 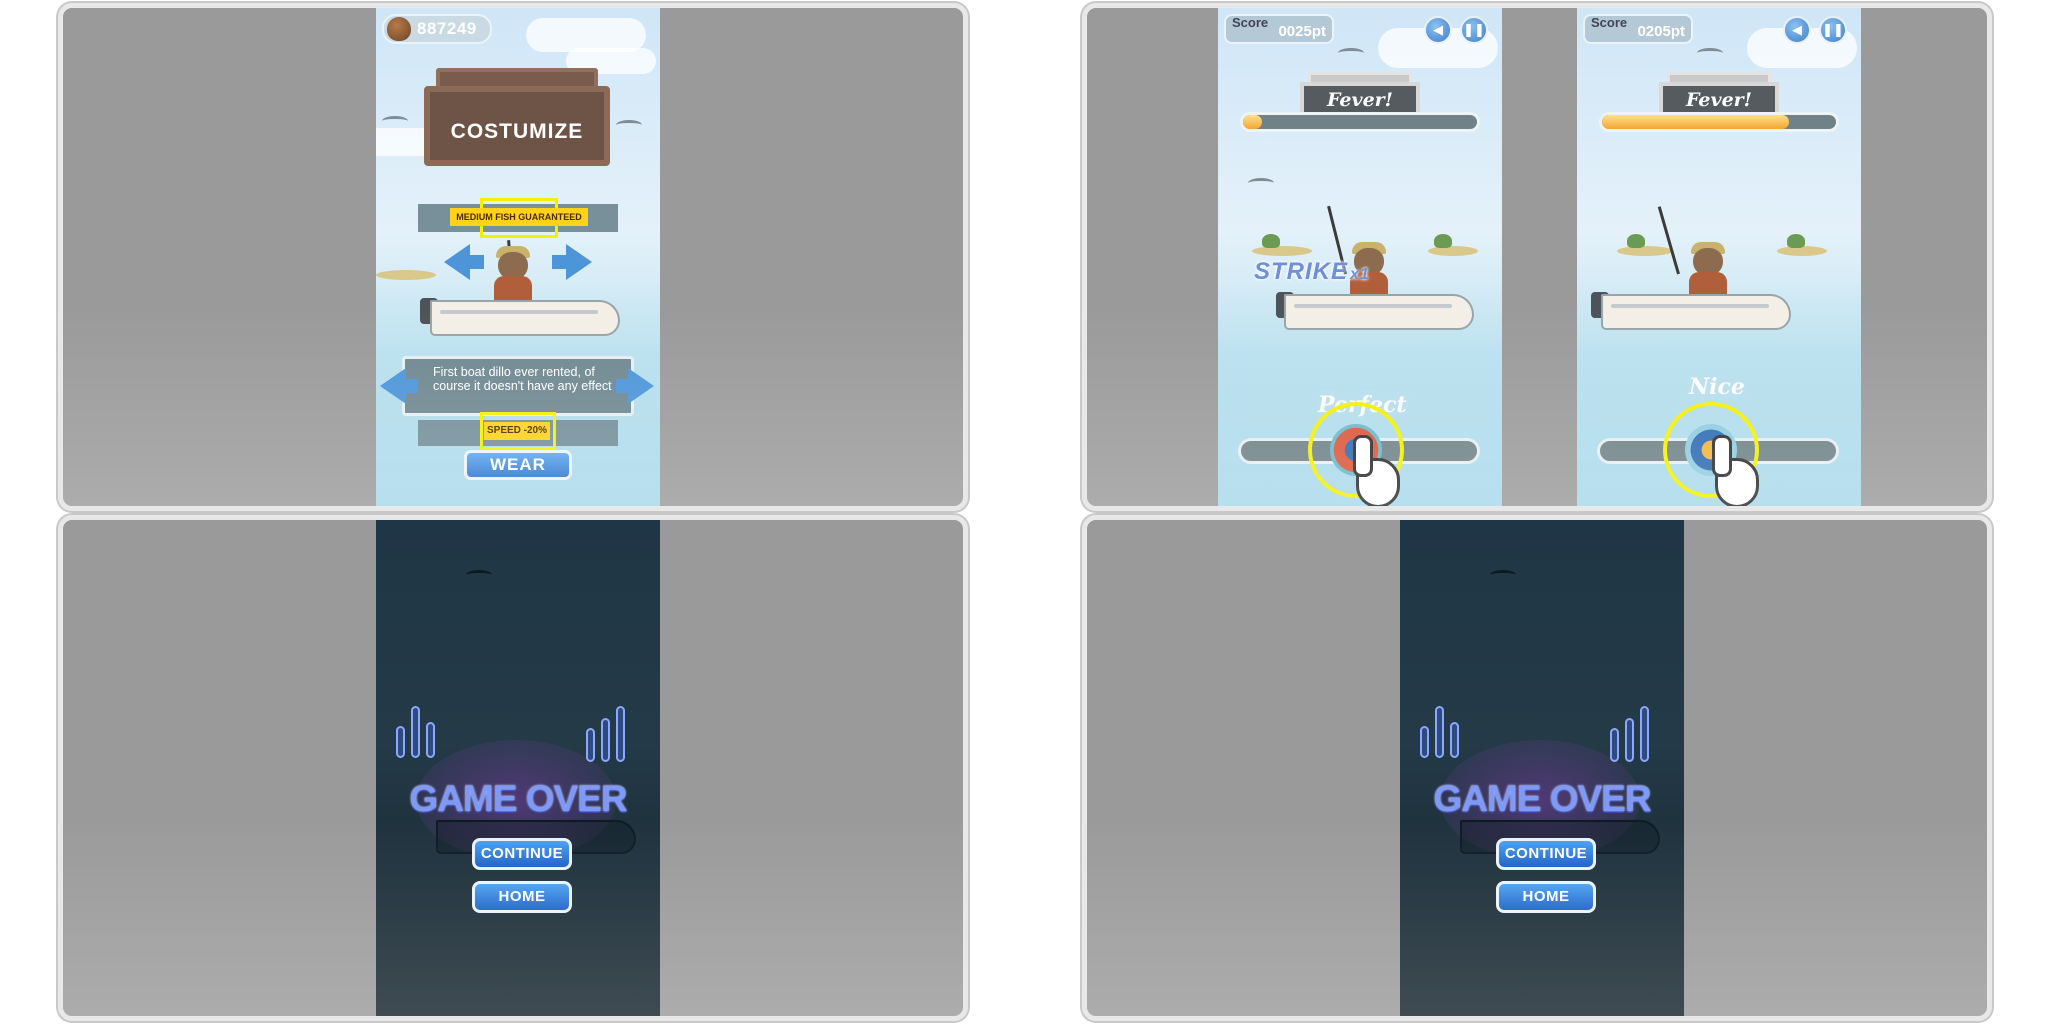 What do you see at coordinates (447, 28) in the screenshot?
I see `acorn-count: 887249` at bounding box center [447, 28].